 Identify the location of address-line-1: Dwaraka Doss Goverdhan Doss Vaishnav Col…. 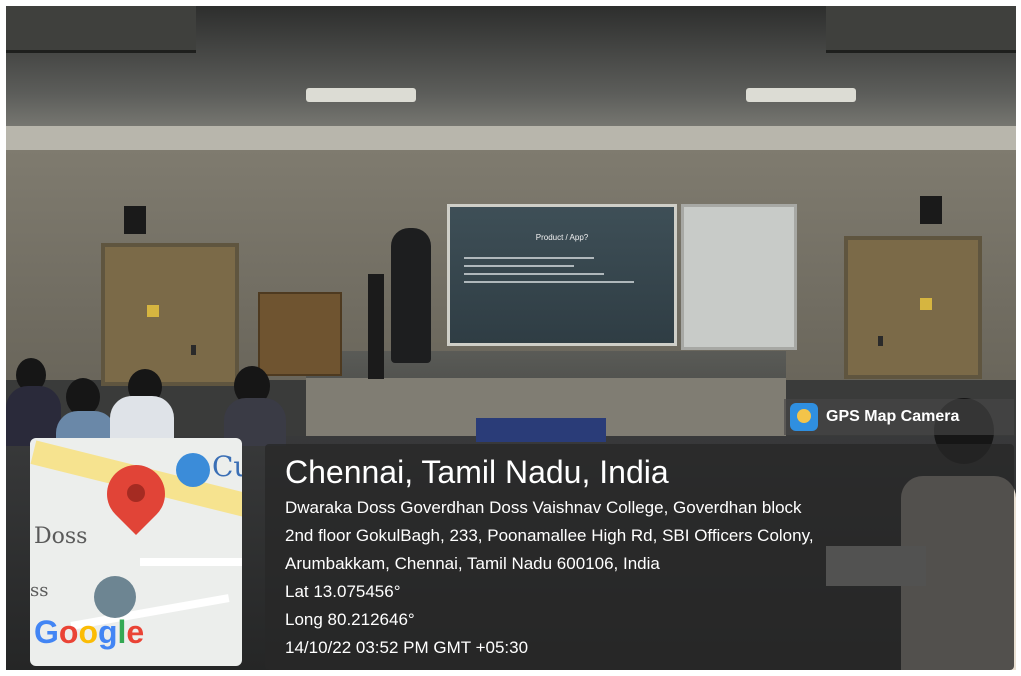
(543, 507).